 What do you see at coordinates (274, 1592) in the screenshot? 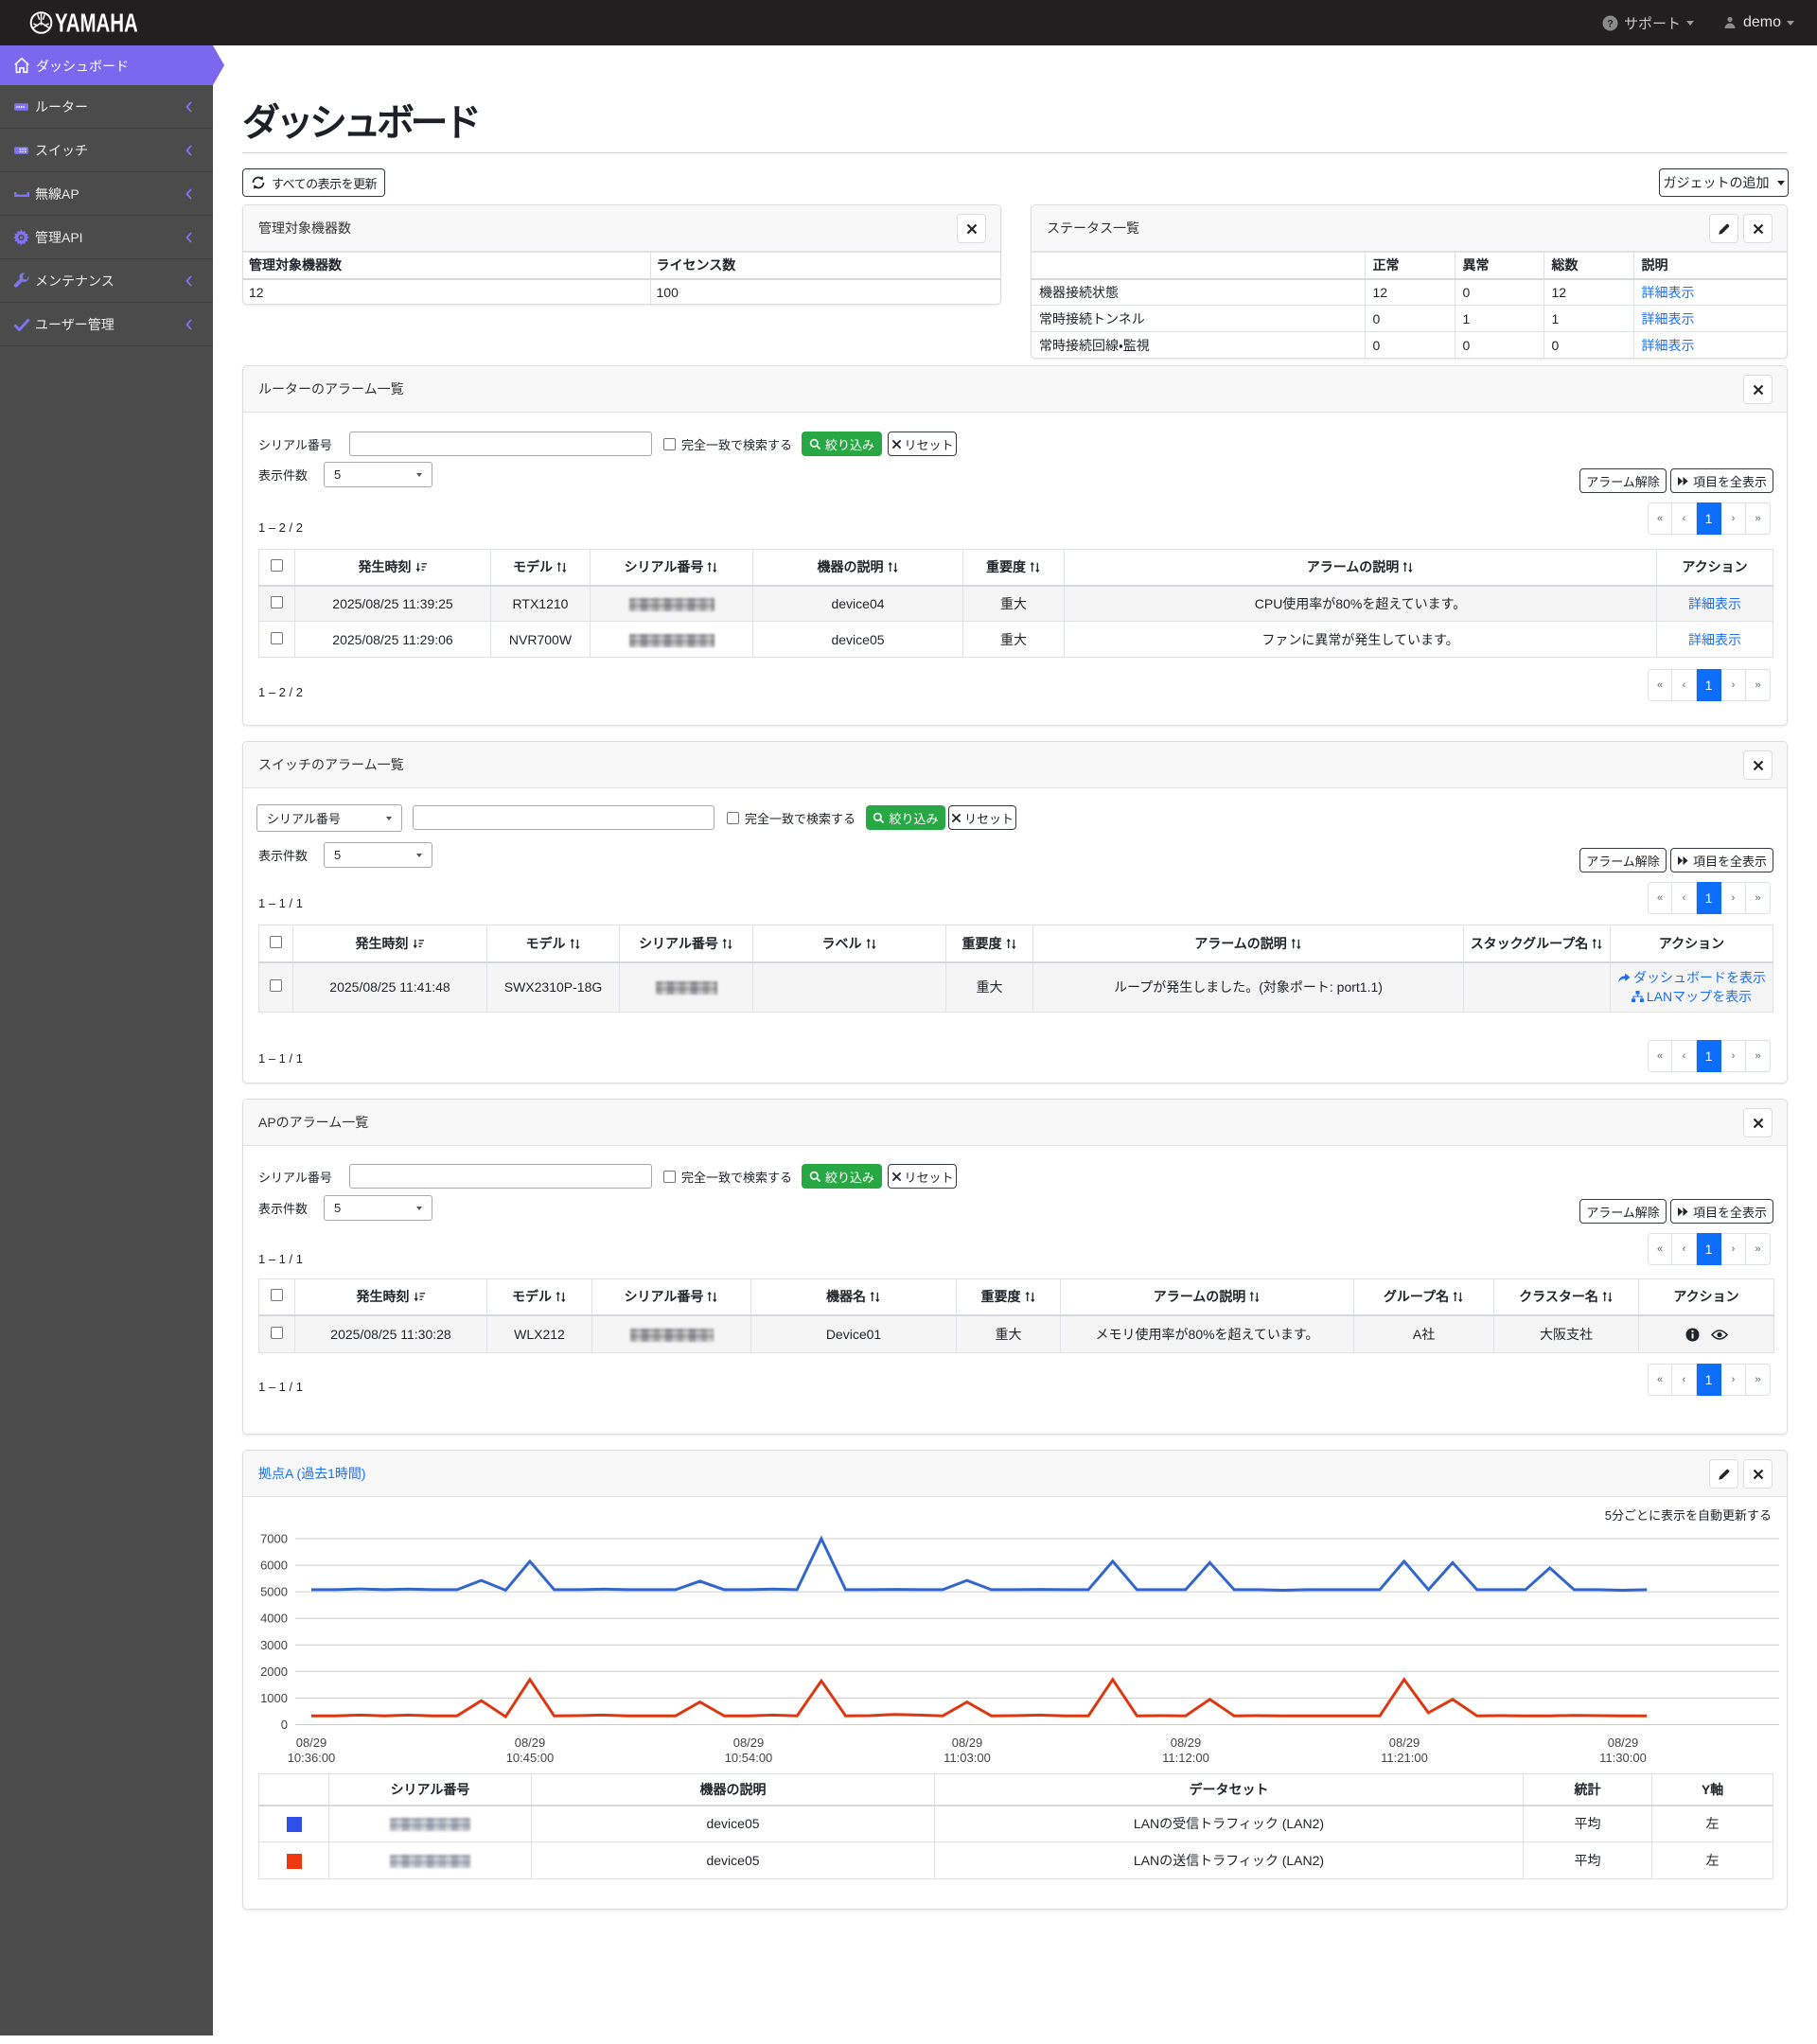
I see `svg-text: 5000` at bounding box center [274, 1592].